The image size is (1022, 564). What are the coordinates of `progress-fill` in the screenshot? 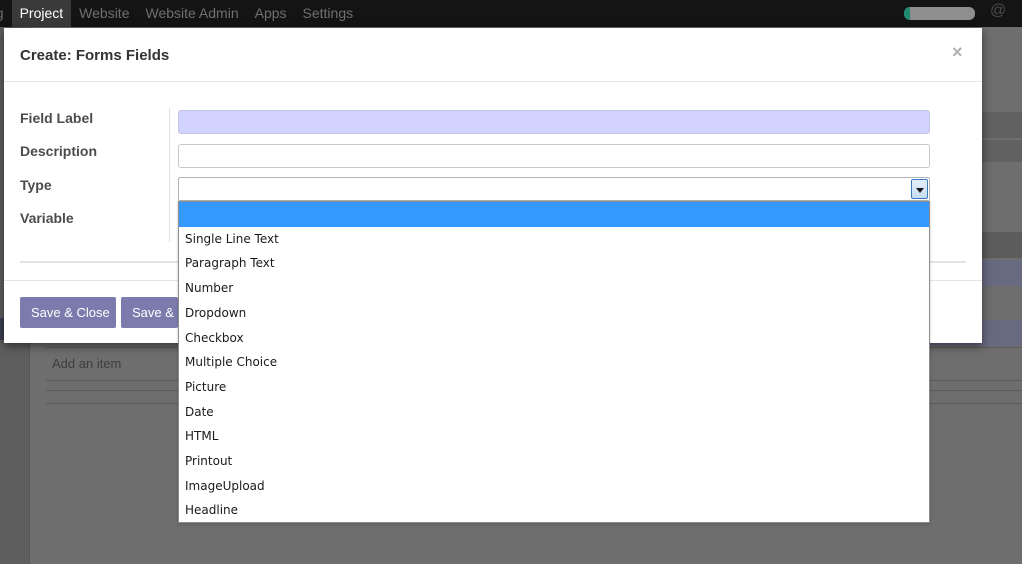 It's located at (907, 13).